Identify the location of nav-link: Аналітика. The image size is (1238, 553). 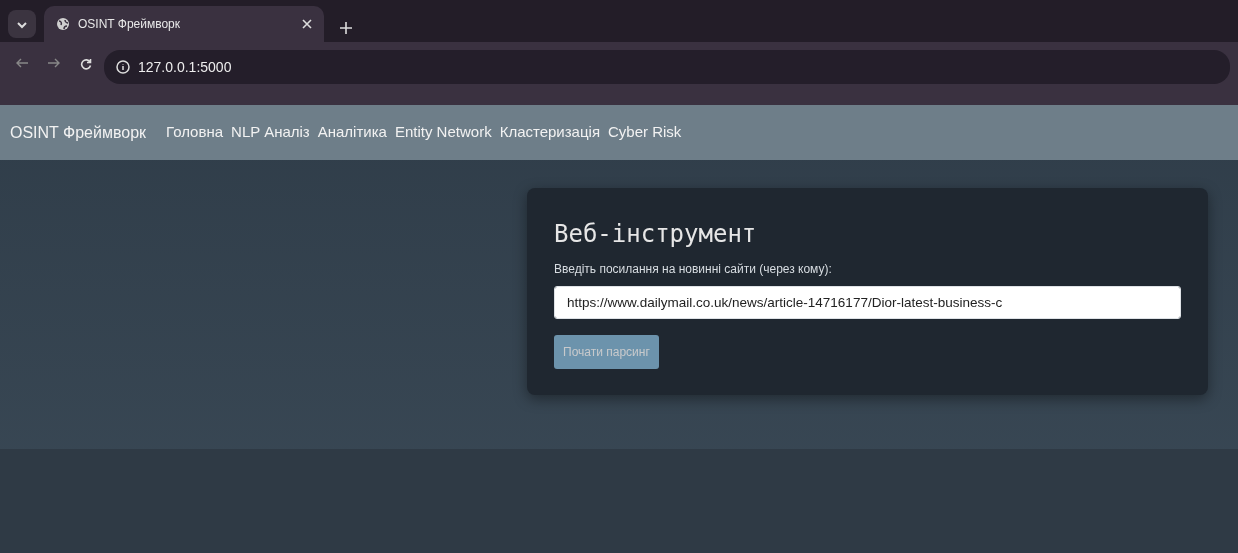
(352, 132).